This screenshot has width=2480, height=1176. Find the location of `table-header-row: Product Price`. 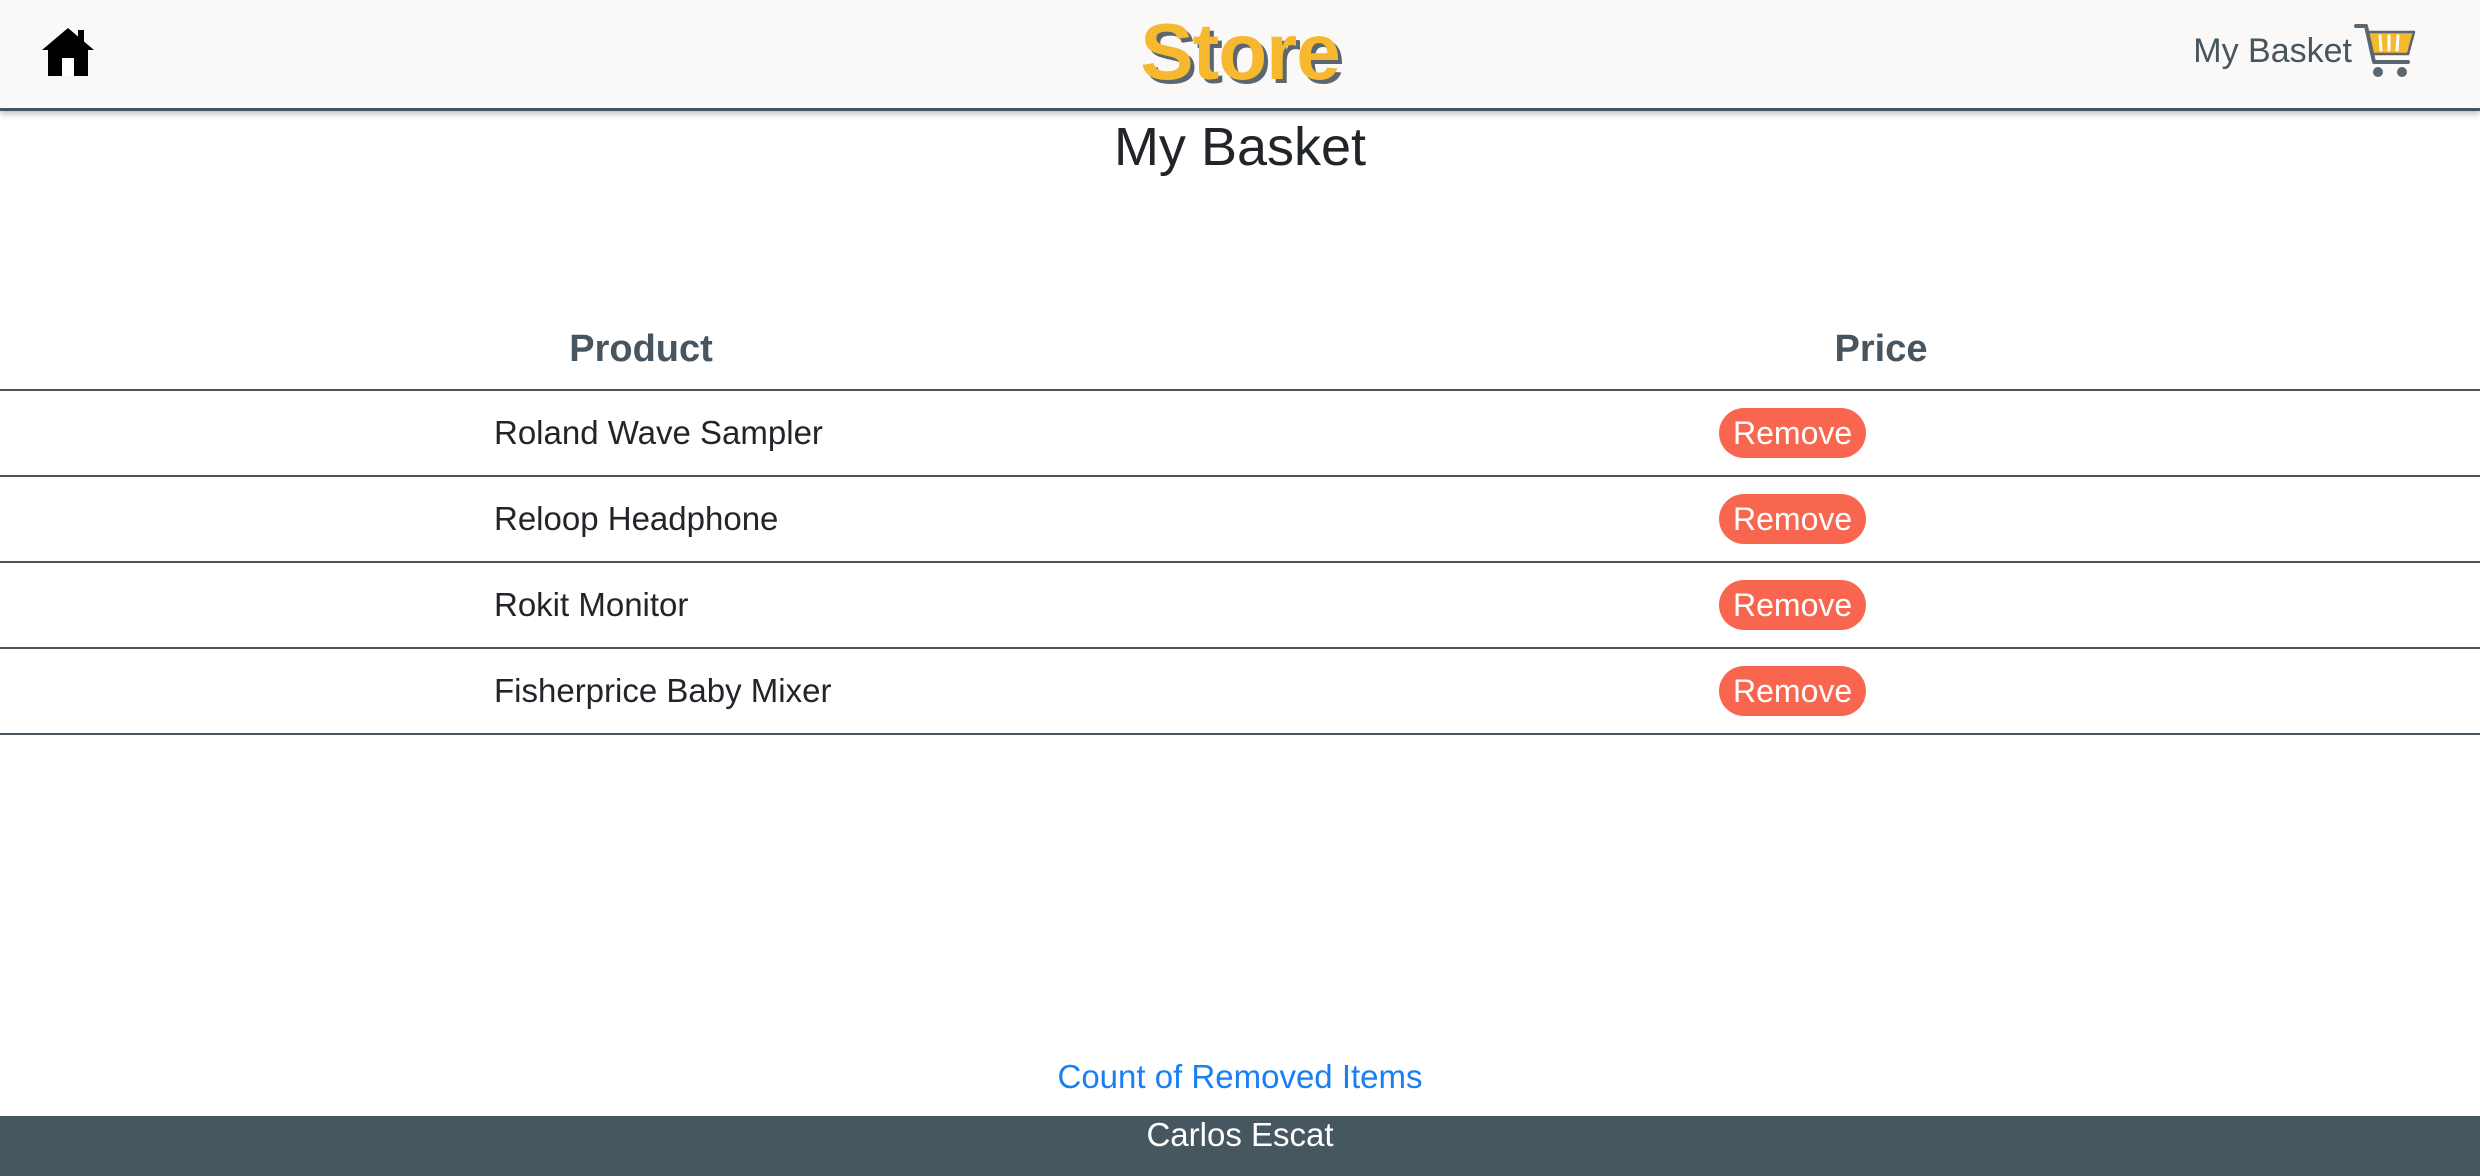

table-header-row: Product Price is located at coordinates (1240, 350).